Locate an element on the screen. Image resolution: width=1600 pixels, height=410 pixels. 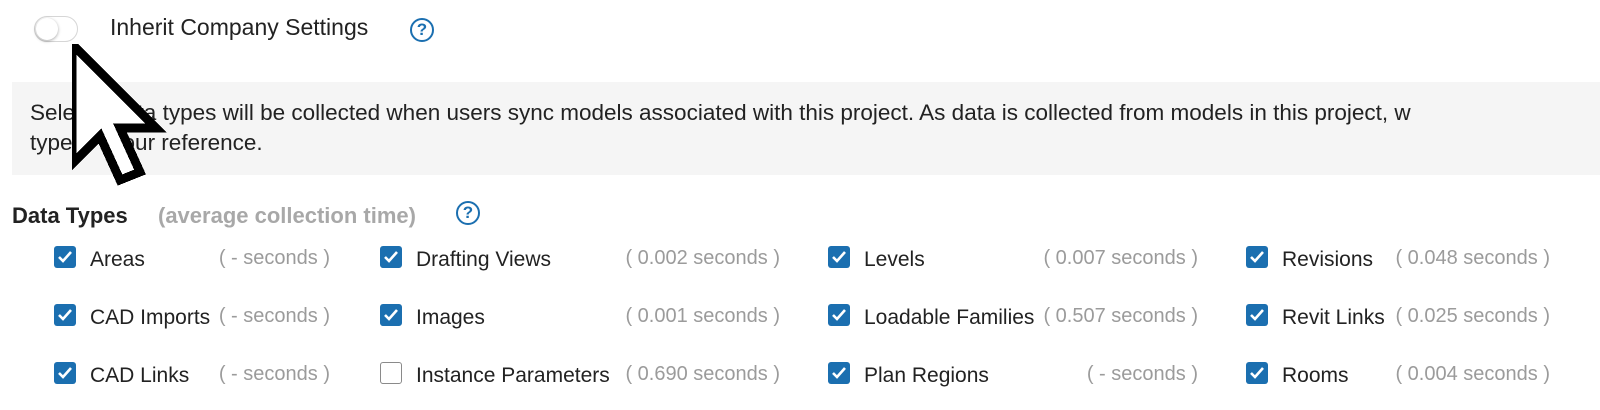
data-type-label: Loadable Families is located at coordinates (949, 317).